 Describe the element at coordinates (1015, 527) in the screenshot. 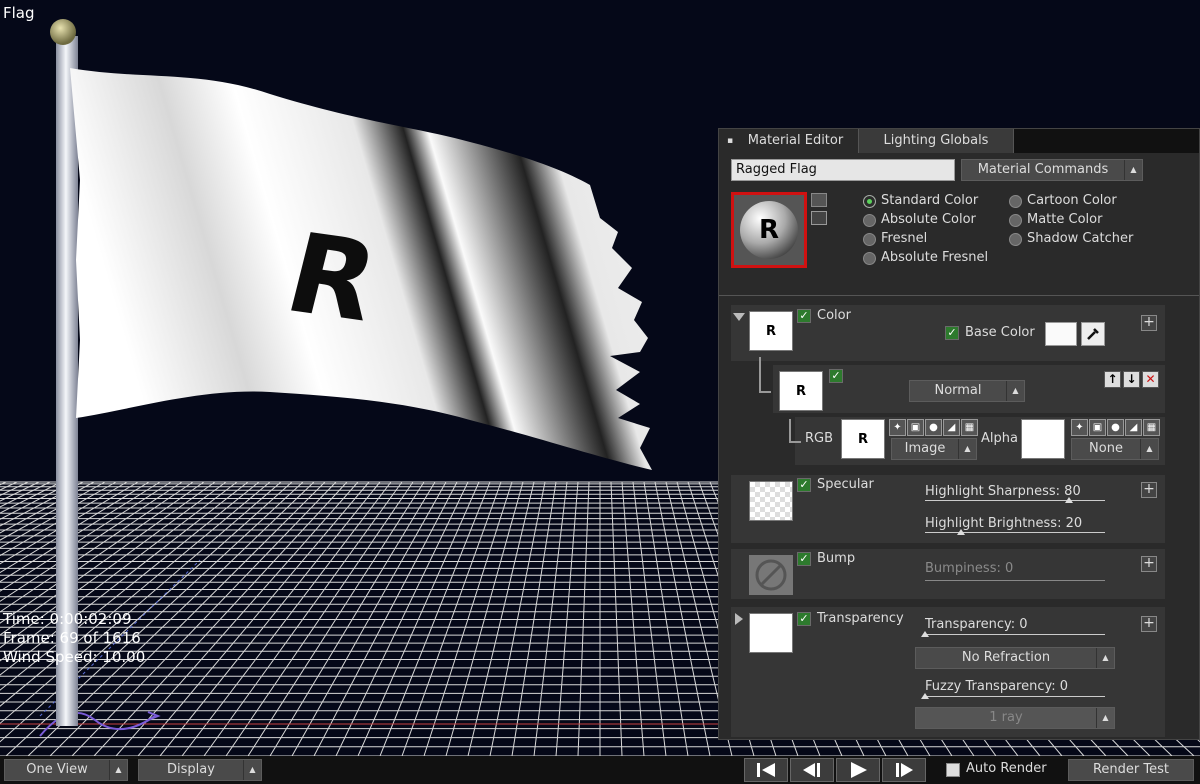

I see `highlight-brightness-slider` at that location.